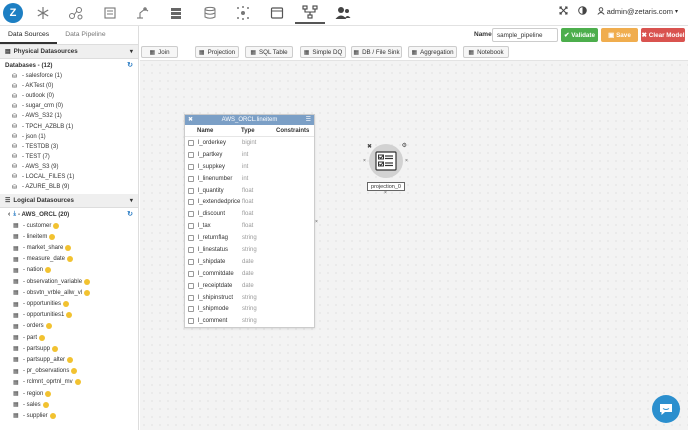 The width and height of the screenshot is (688, 430). What do you see at coordinates (110, 13) in the screenshot?
I see `book-icon` at bounding box center [110, 13].